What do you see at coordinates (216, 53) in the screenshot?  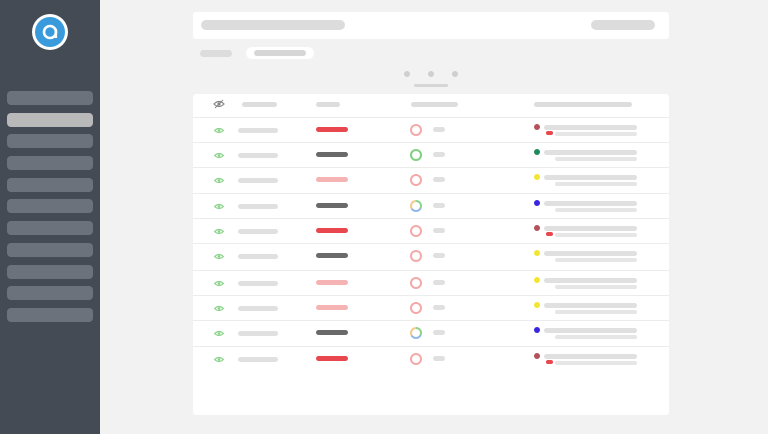 I see `tab-first` at bounding box center [216, 53].